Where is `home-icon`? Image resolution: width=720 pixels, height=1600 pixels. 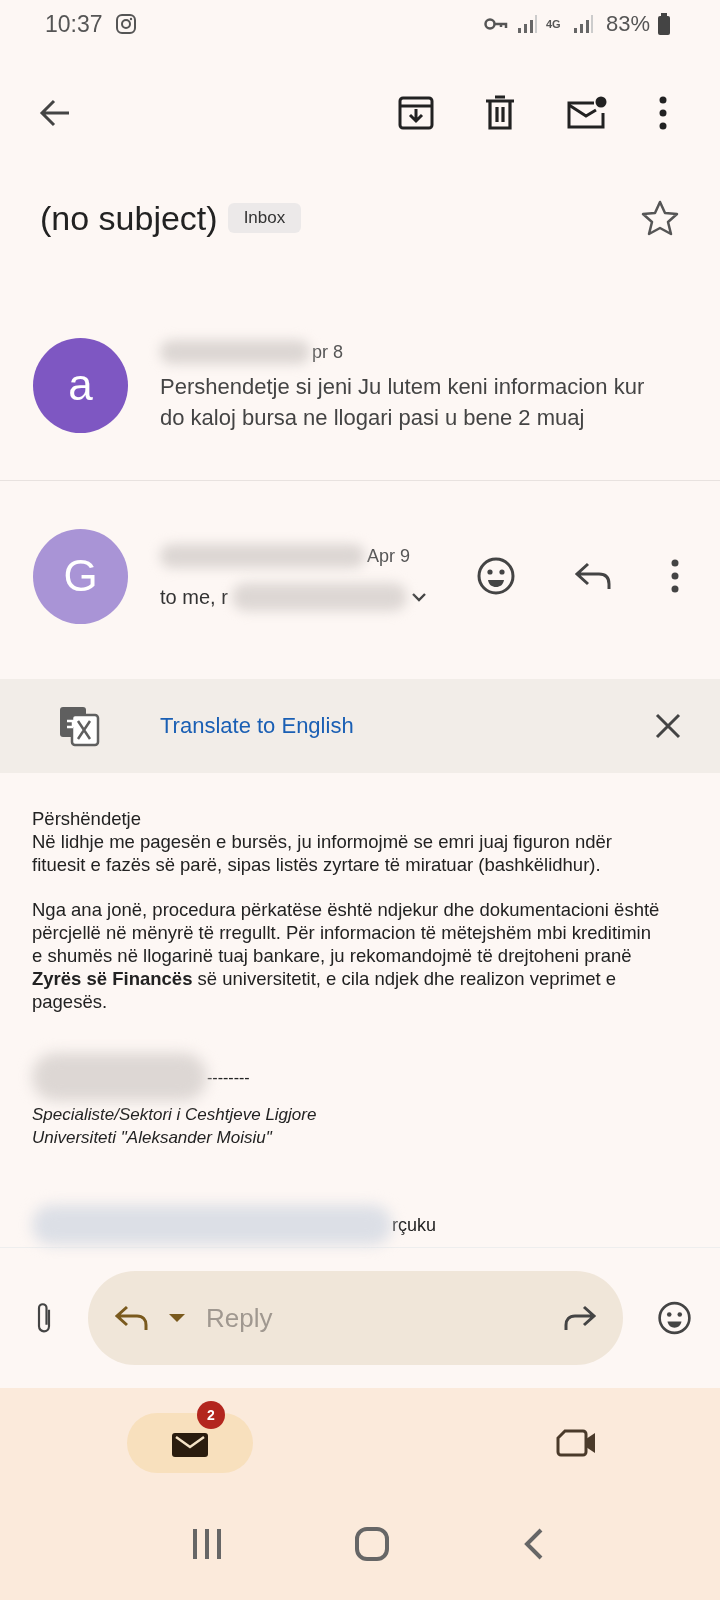
home-icon is located at coordinates (372, 1544).